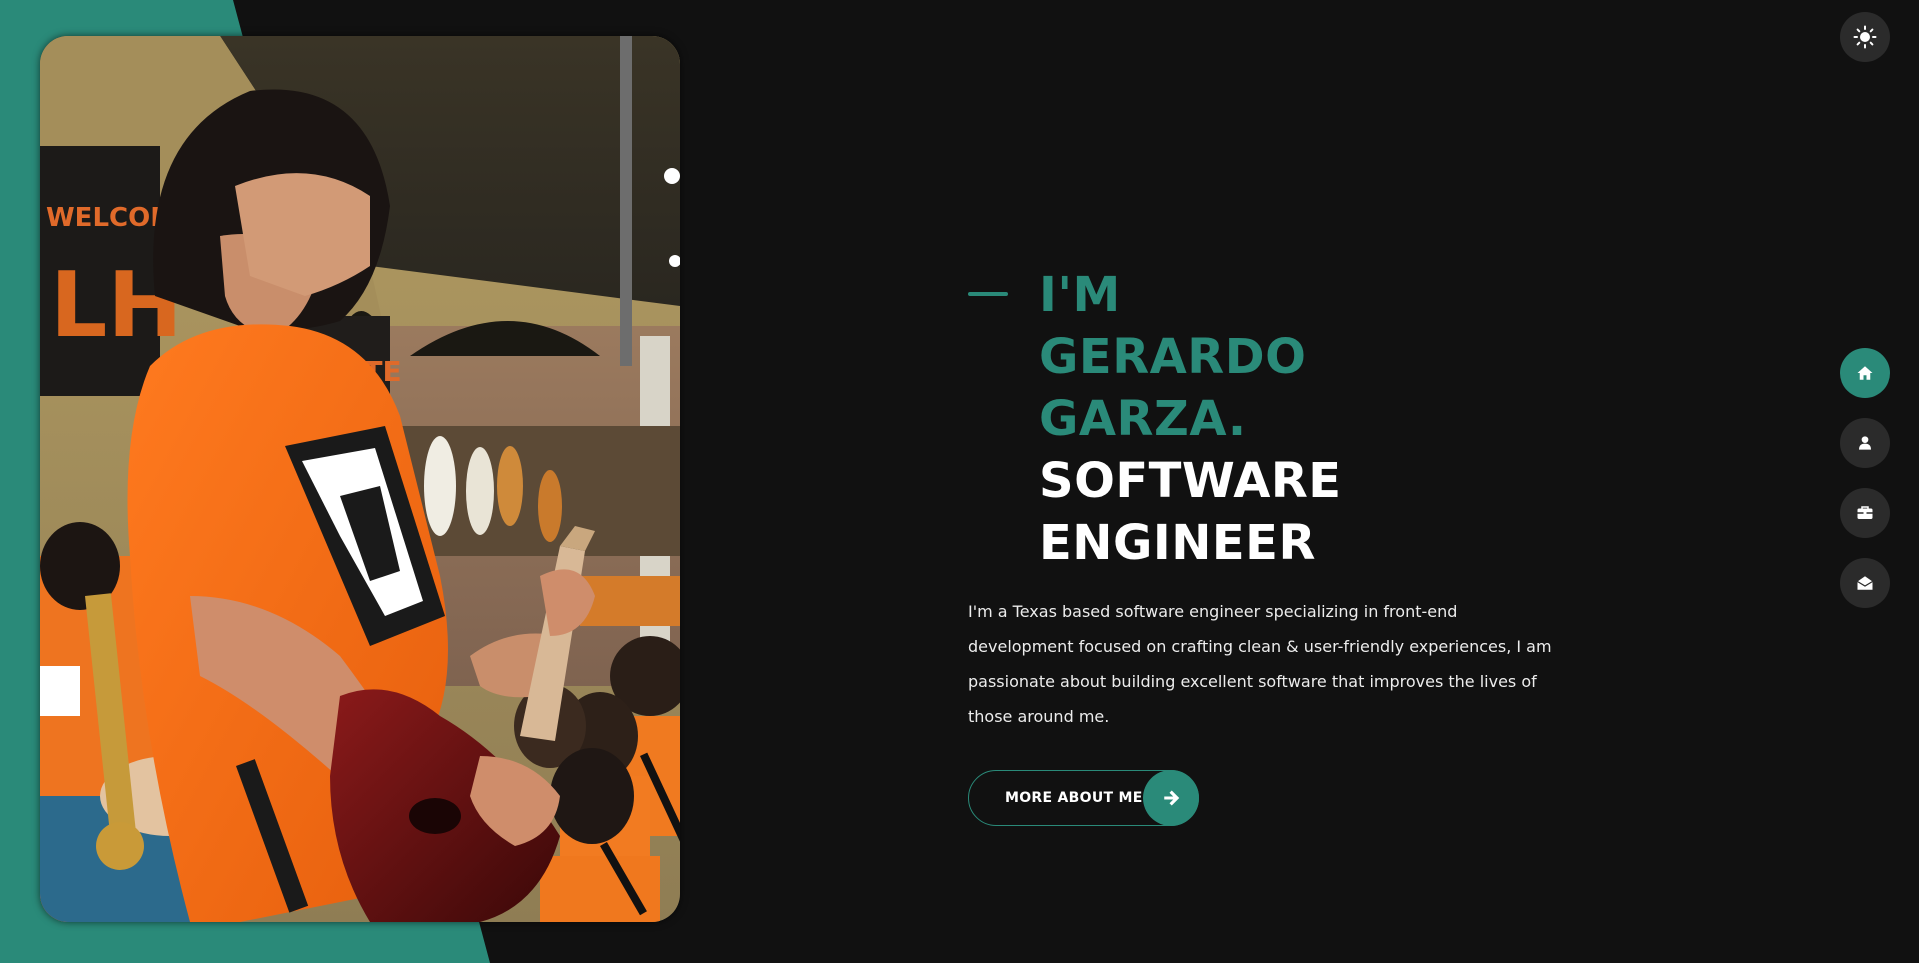  I want to click on nav-contact-button, so click(1865, 583).